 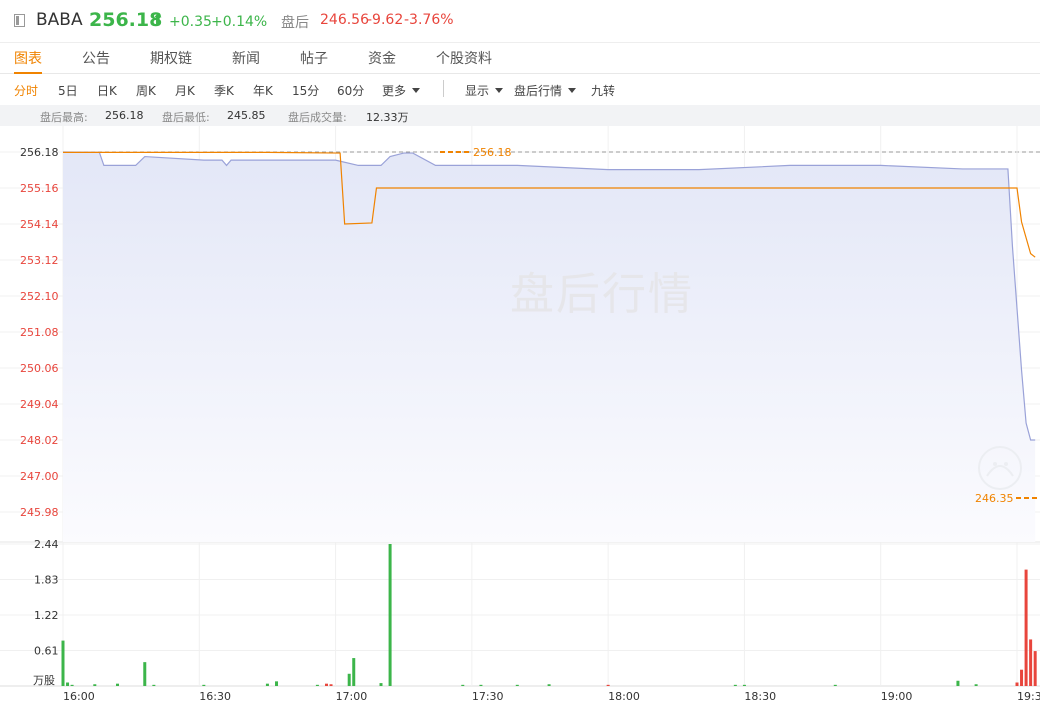 I want to click on low-value: 245.85, so click(x=246, y=115).